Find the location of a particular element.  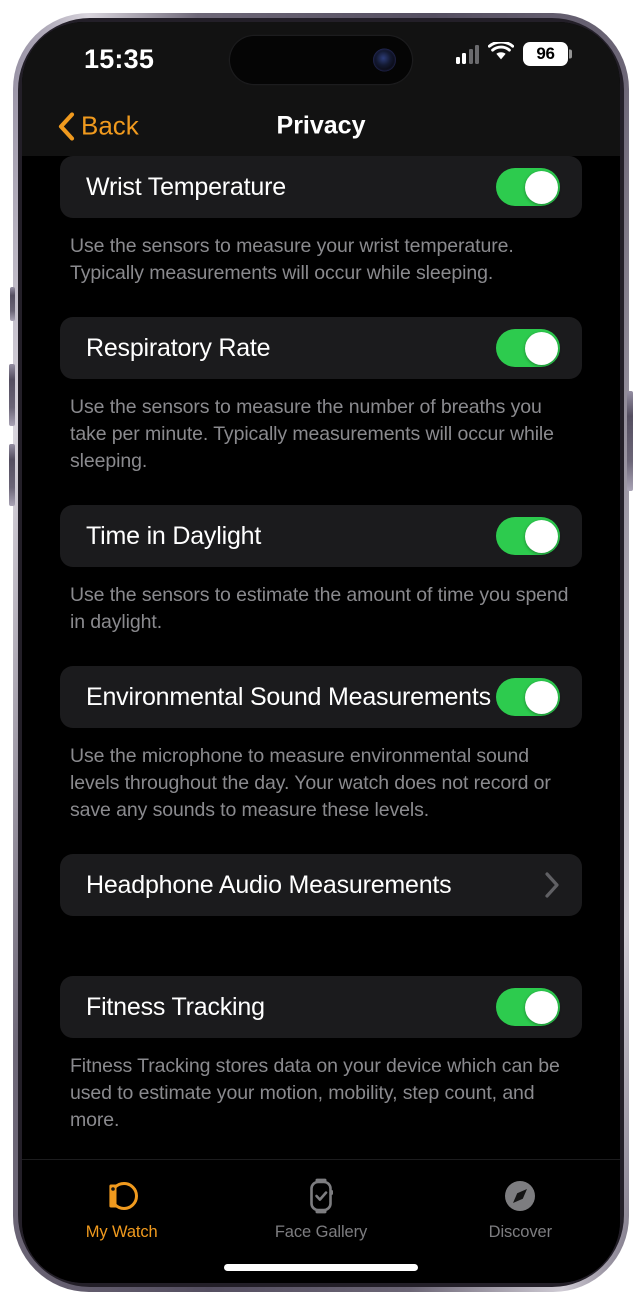

tab-bar: My Watch Face Gallery Discover is located at coordinates (321, 1221).